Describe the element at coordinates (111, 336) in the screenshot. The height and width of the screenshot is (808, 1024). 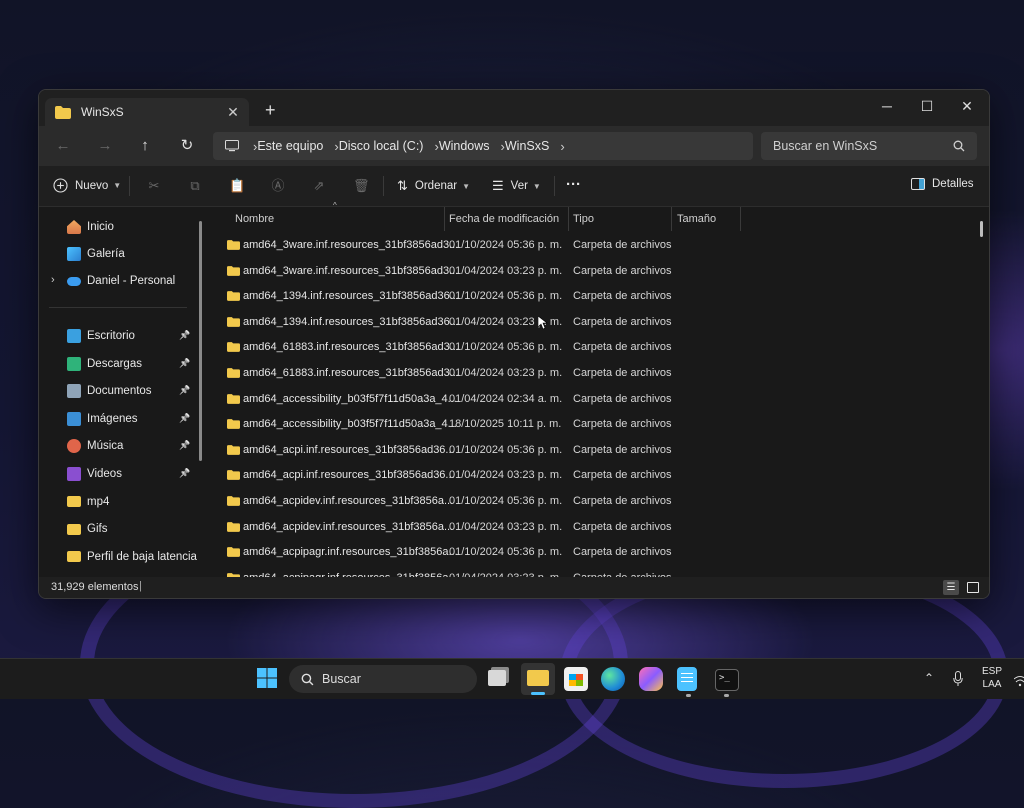
I see `sidebar-item-label: Escritorio` at that location.